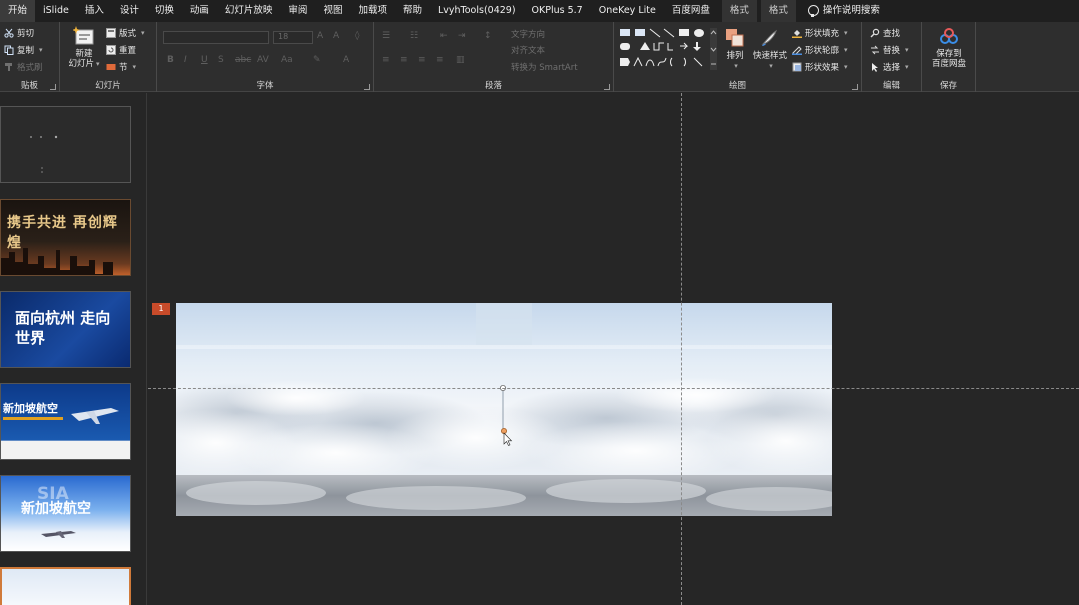 This screenshot has width=1079, height=605. Describe the element at coordinates (778, 11) in the screenshot. I see `tab-format-2: 格式` at that location.